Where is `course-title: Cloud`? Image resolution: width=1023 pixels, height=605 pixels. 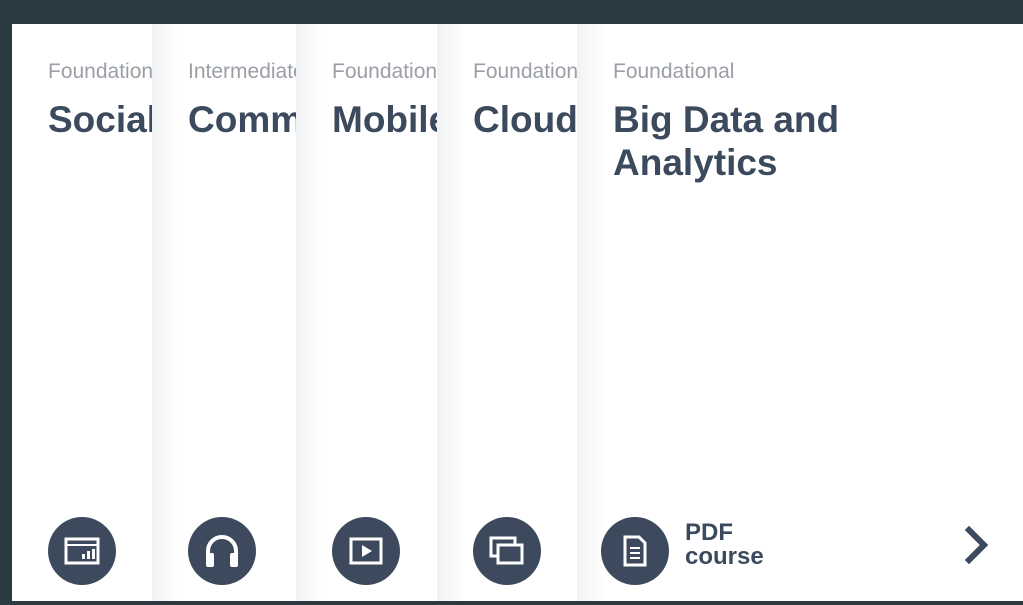
course-title: Cloud is located at coordinates (525, 119).